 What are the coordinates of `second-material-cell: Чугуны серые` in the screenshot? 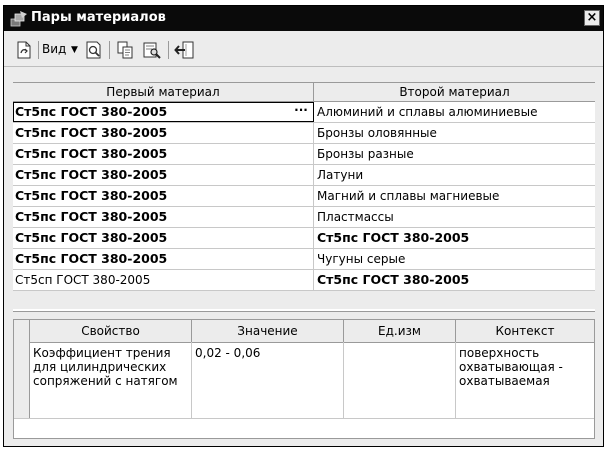 It's located at (454, 259).